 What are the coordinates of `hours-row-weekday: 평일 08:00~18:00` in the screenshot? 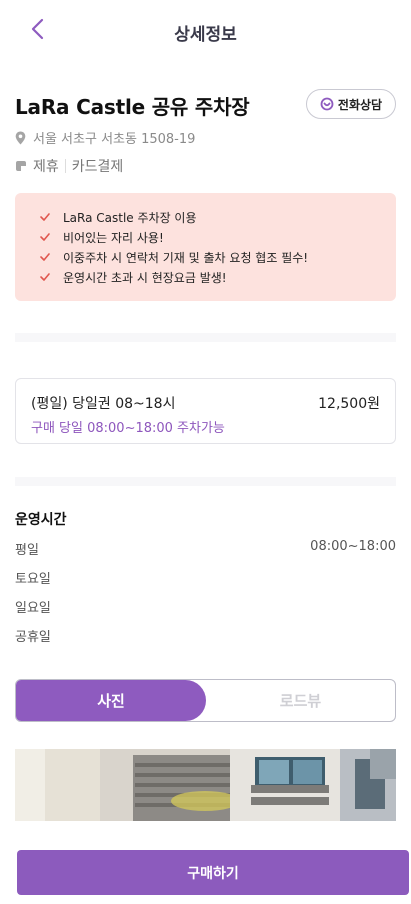 It's located at (205, 548).